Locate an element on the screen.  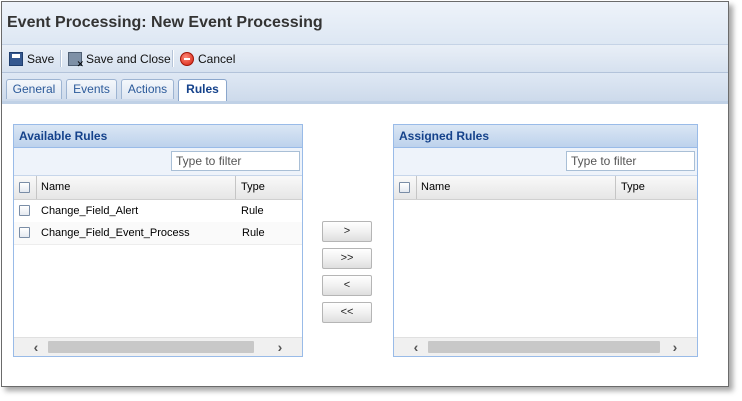
assigned-grid-header: Name Type is located at coordinates (545, 188).